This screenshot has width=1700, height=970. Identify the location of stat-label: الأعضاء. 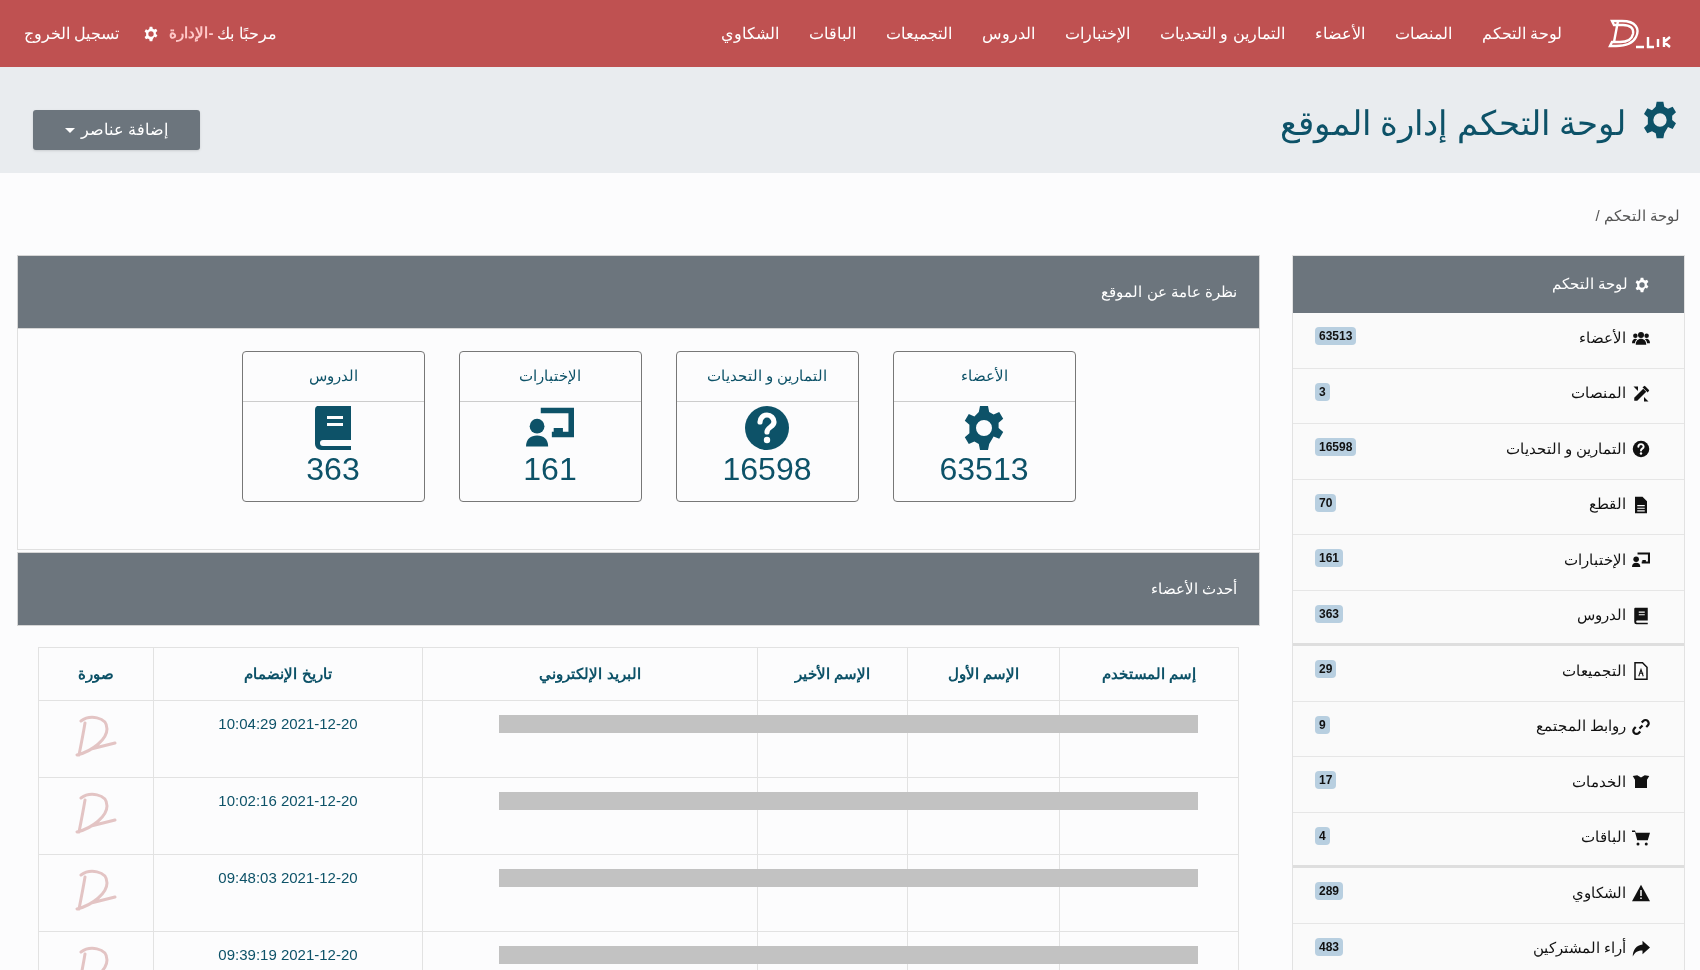
(984, 376).